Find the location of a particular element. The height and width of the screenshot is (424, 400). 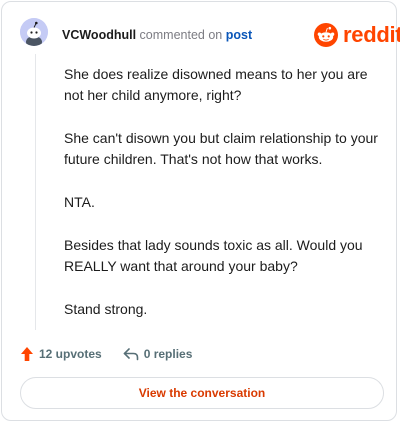

reddit-wordmark: reddit is located at coordinates (371, 34).